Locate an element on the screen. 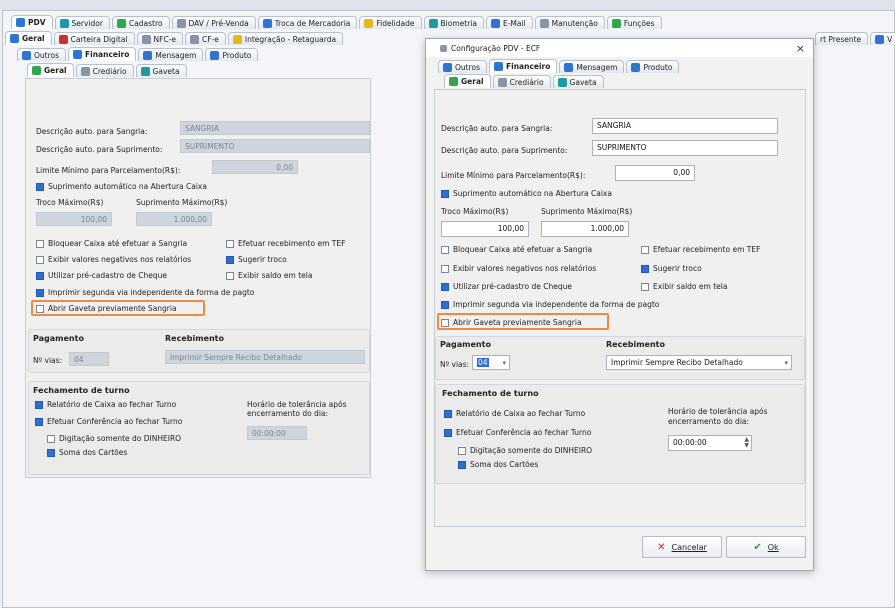  exchange-icon is located at coordinates (267, 23).